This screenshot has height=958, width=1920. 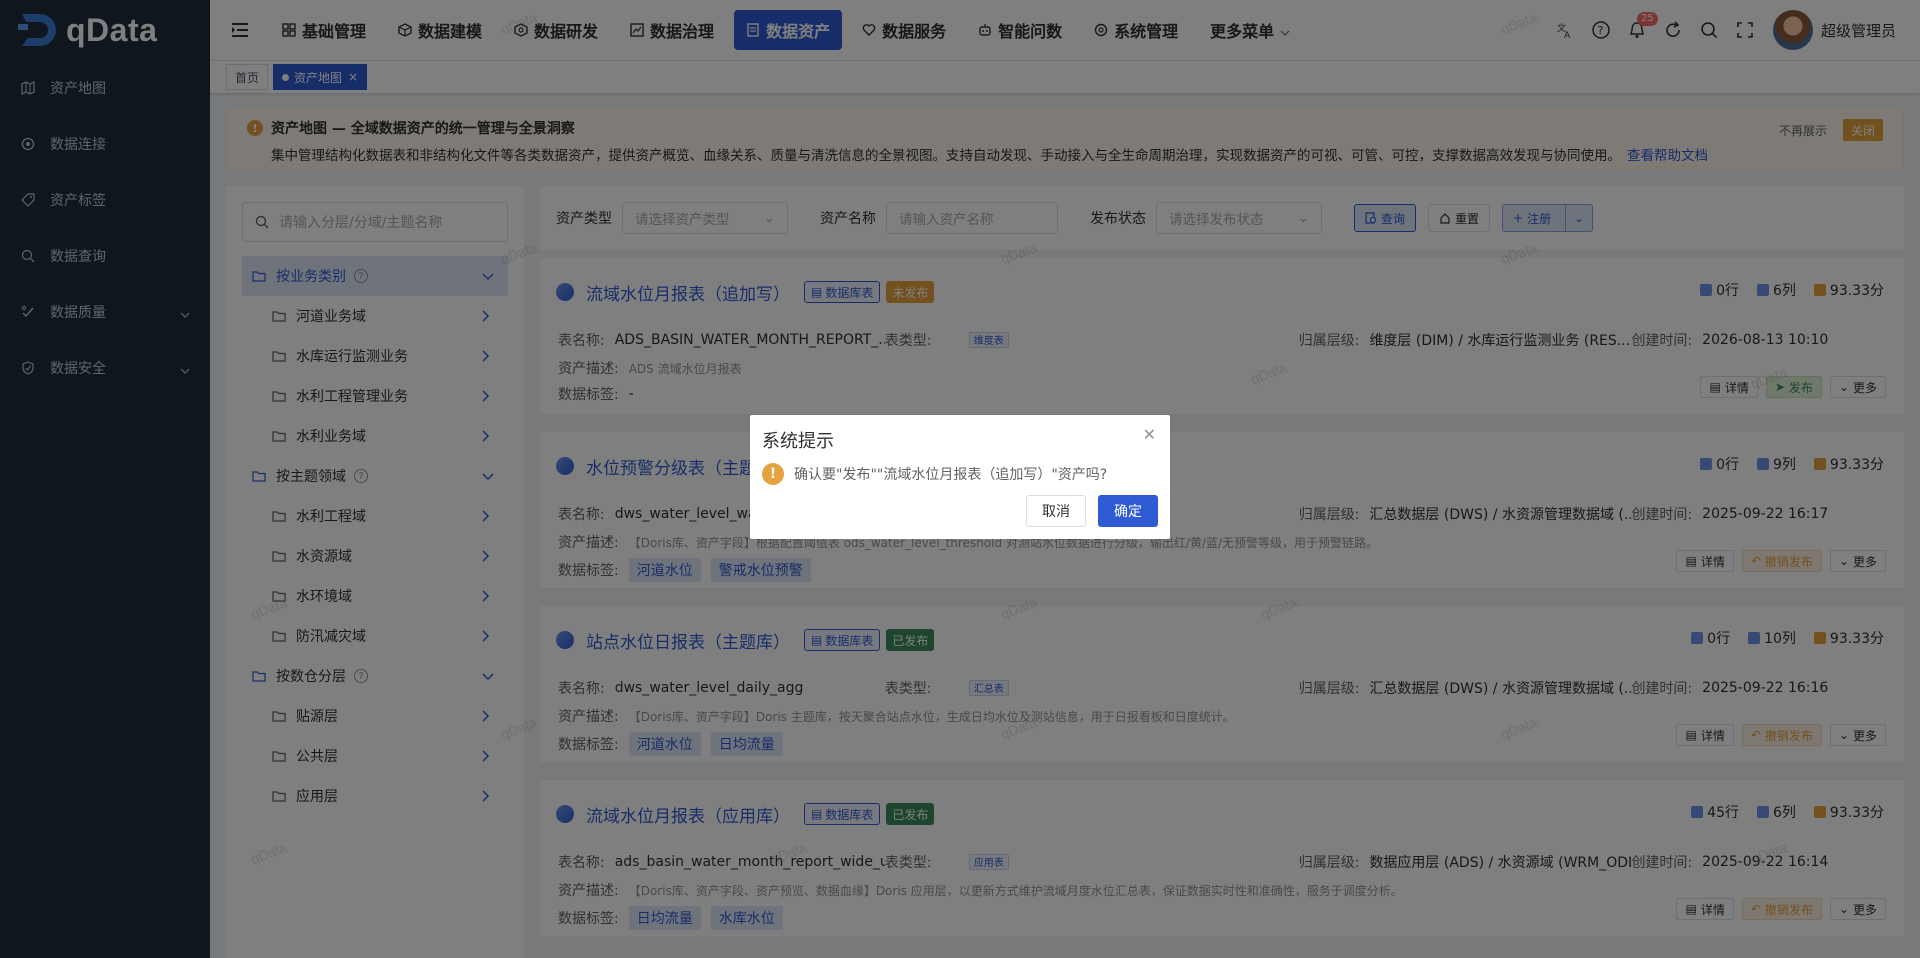 I want to click on confirm-dialog: 系统提示 ✕ ! 确认要"发布""流域水位月报表（追加写）"资产吗? 取消 确定, so click(x=960, y=477).